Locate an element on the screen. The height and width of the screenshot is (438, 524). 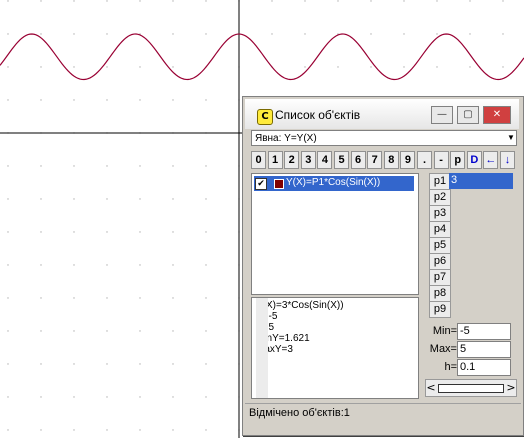
key-button: 4 is located at coordinates (325, 160).